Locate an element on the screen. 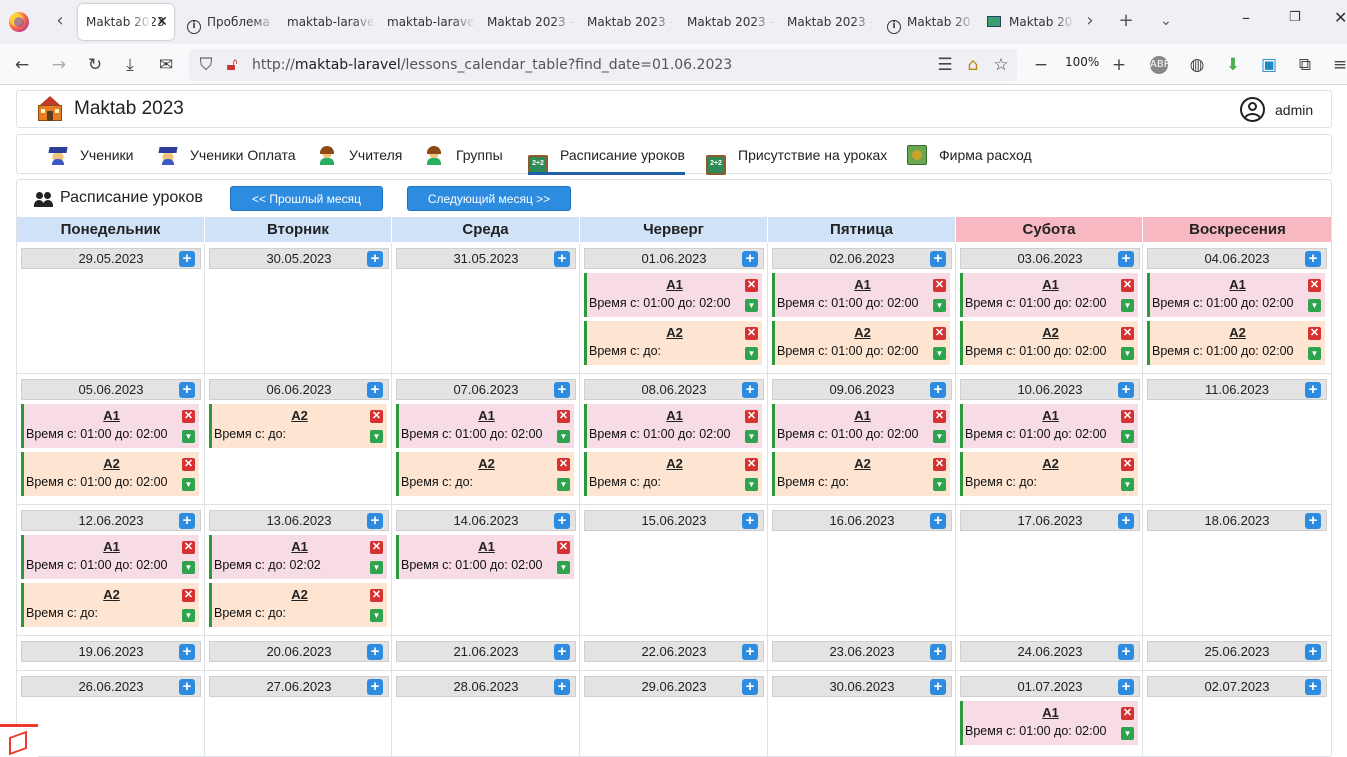  close-window-icon: ✕ is located at coordinates (1340, 17).